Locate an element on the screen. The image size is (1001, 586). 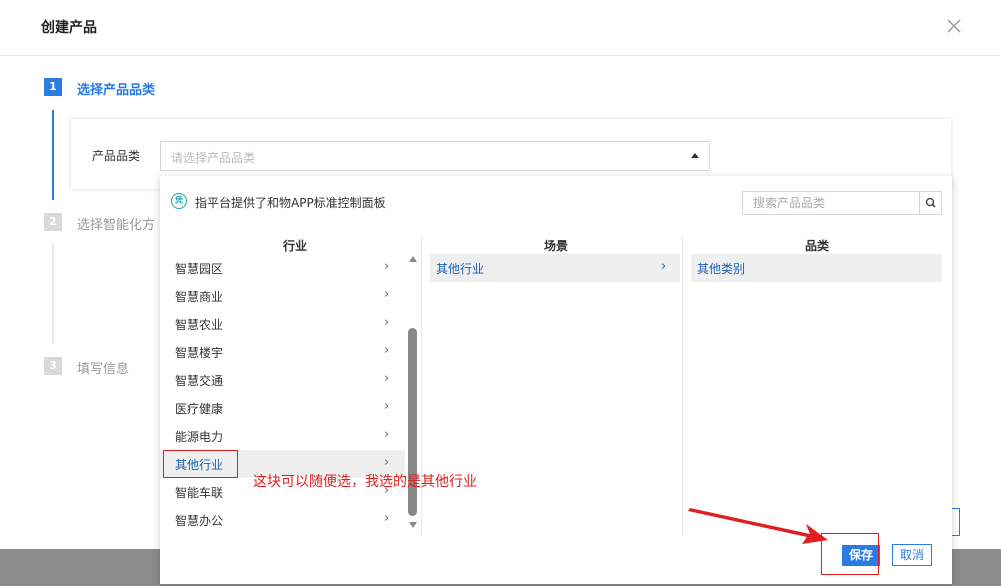
background-button-edge is located at coordinates (956, 522).